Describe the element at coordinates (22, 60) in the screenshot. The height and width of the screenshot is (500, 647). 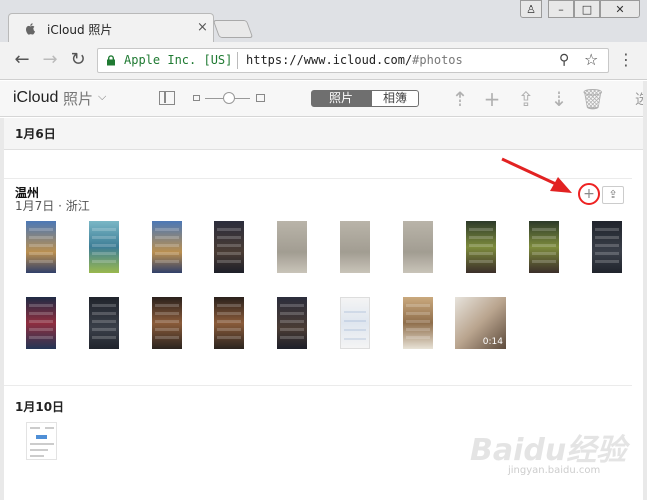
I see `back-arrow-icon: ←` at that location.